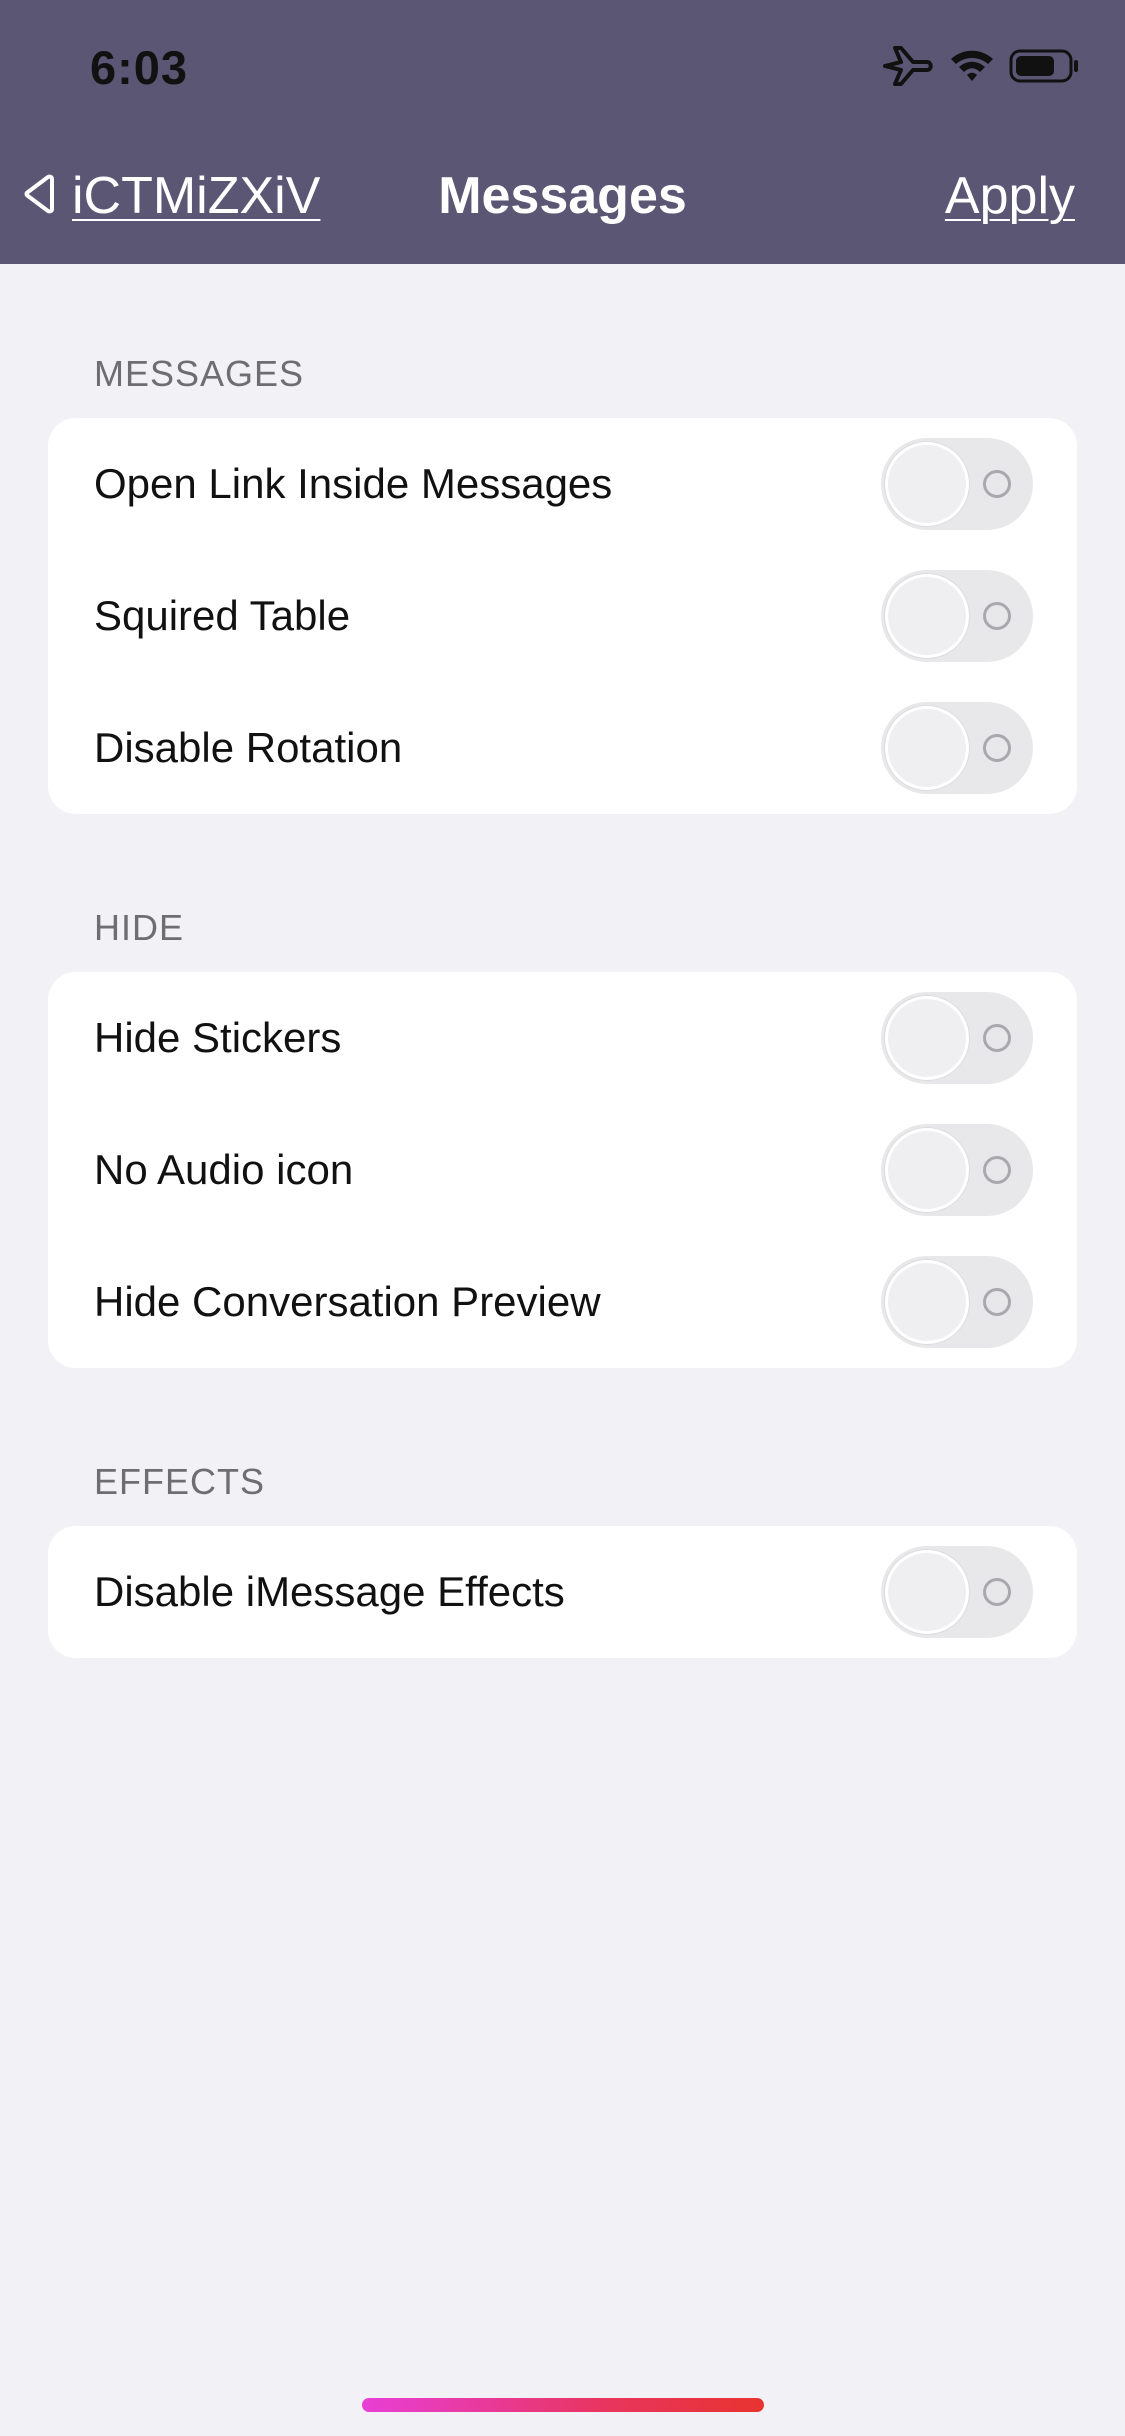  What do you see at coordinates (139, 67) in the screenshot?
I see `status-time: 6:03` at bounding box center [139, 67].